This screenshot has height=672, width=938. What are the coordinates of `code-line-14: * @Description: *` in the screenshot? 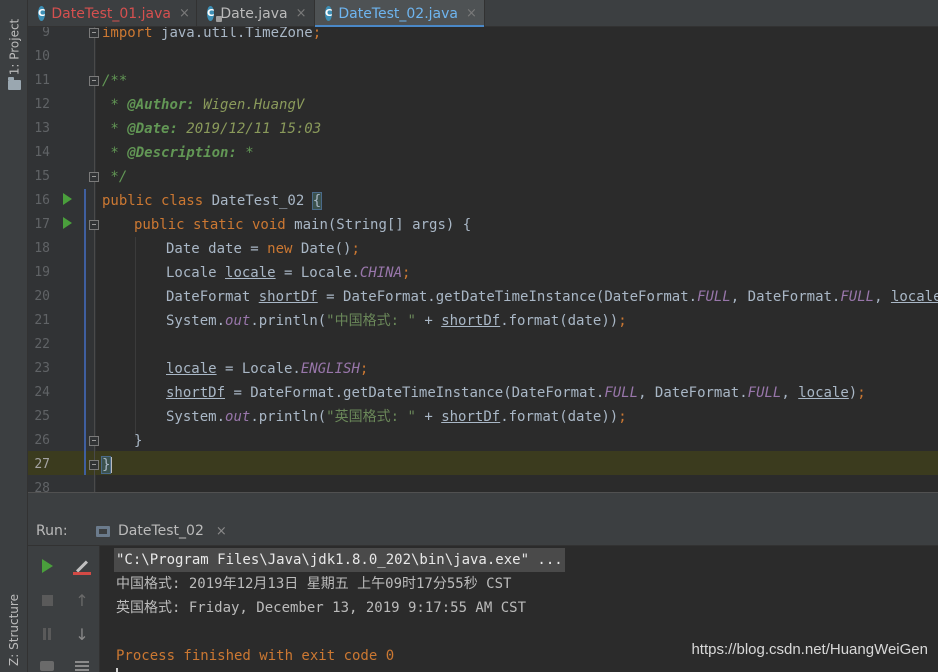 It's located at (177, 153).